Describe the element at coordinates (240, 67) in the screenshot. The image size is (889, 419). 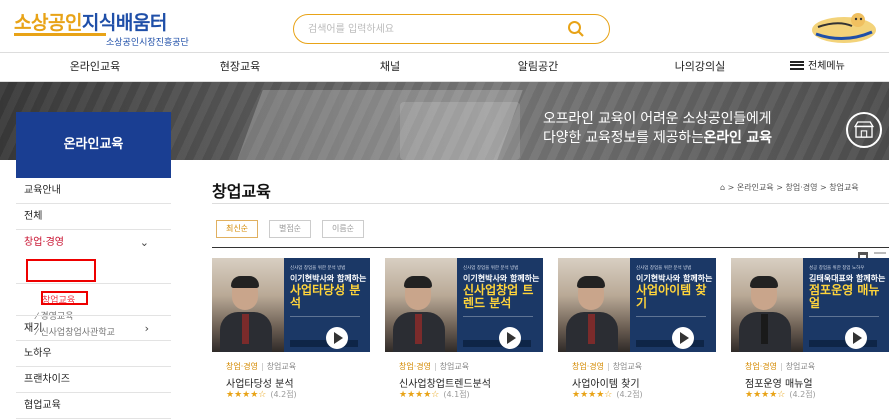
I see `nav-item-field-education: 현장교육` at that location.